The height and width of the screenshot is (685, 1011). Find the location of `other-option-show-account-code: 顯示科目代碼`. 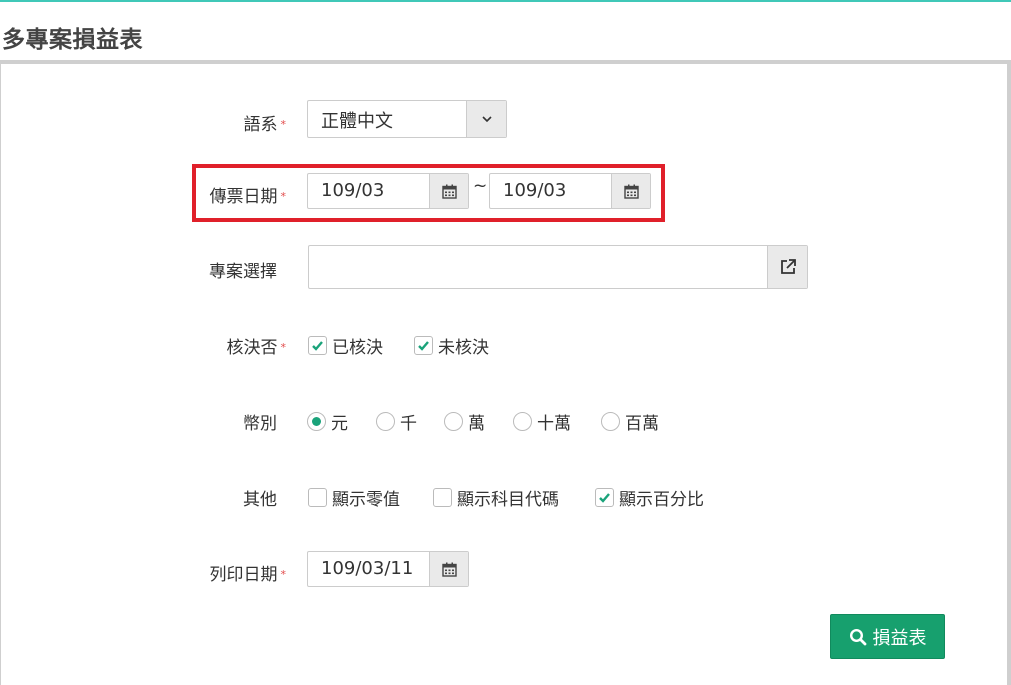

other-option-show-account-code: 顯示科目代碼 is located at coordinates (496, 497).